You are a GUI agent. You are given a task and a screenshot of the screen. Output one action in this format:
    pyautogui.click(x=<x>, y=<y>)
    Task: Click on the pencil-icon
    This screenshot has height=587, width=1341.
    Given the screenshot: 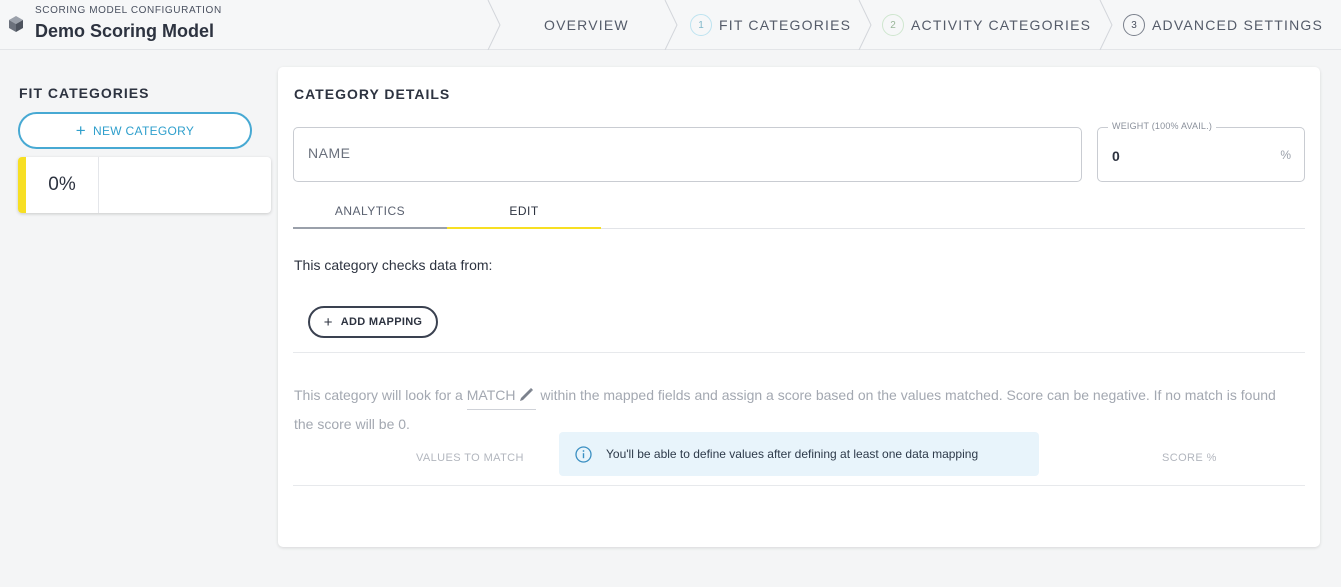 What is the action you would take?
    pyautogui.click(x=527, y=394)
    